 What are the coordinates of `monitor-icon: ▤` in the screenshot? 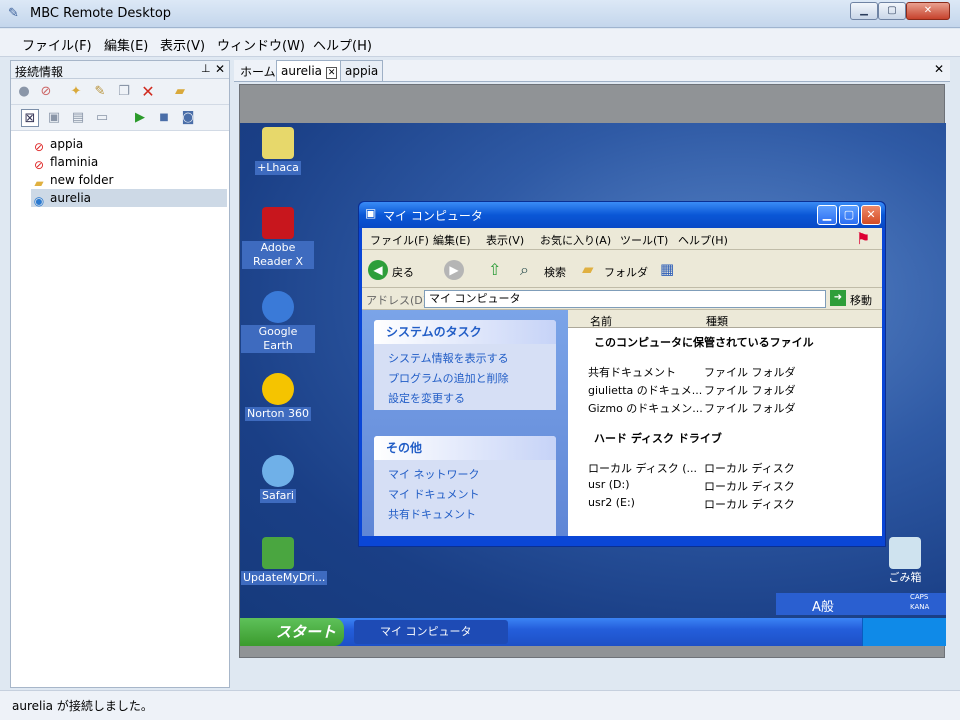 It's located at (78, 118).